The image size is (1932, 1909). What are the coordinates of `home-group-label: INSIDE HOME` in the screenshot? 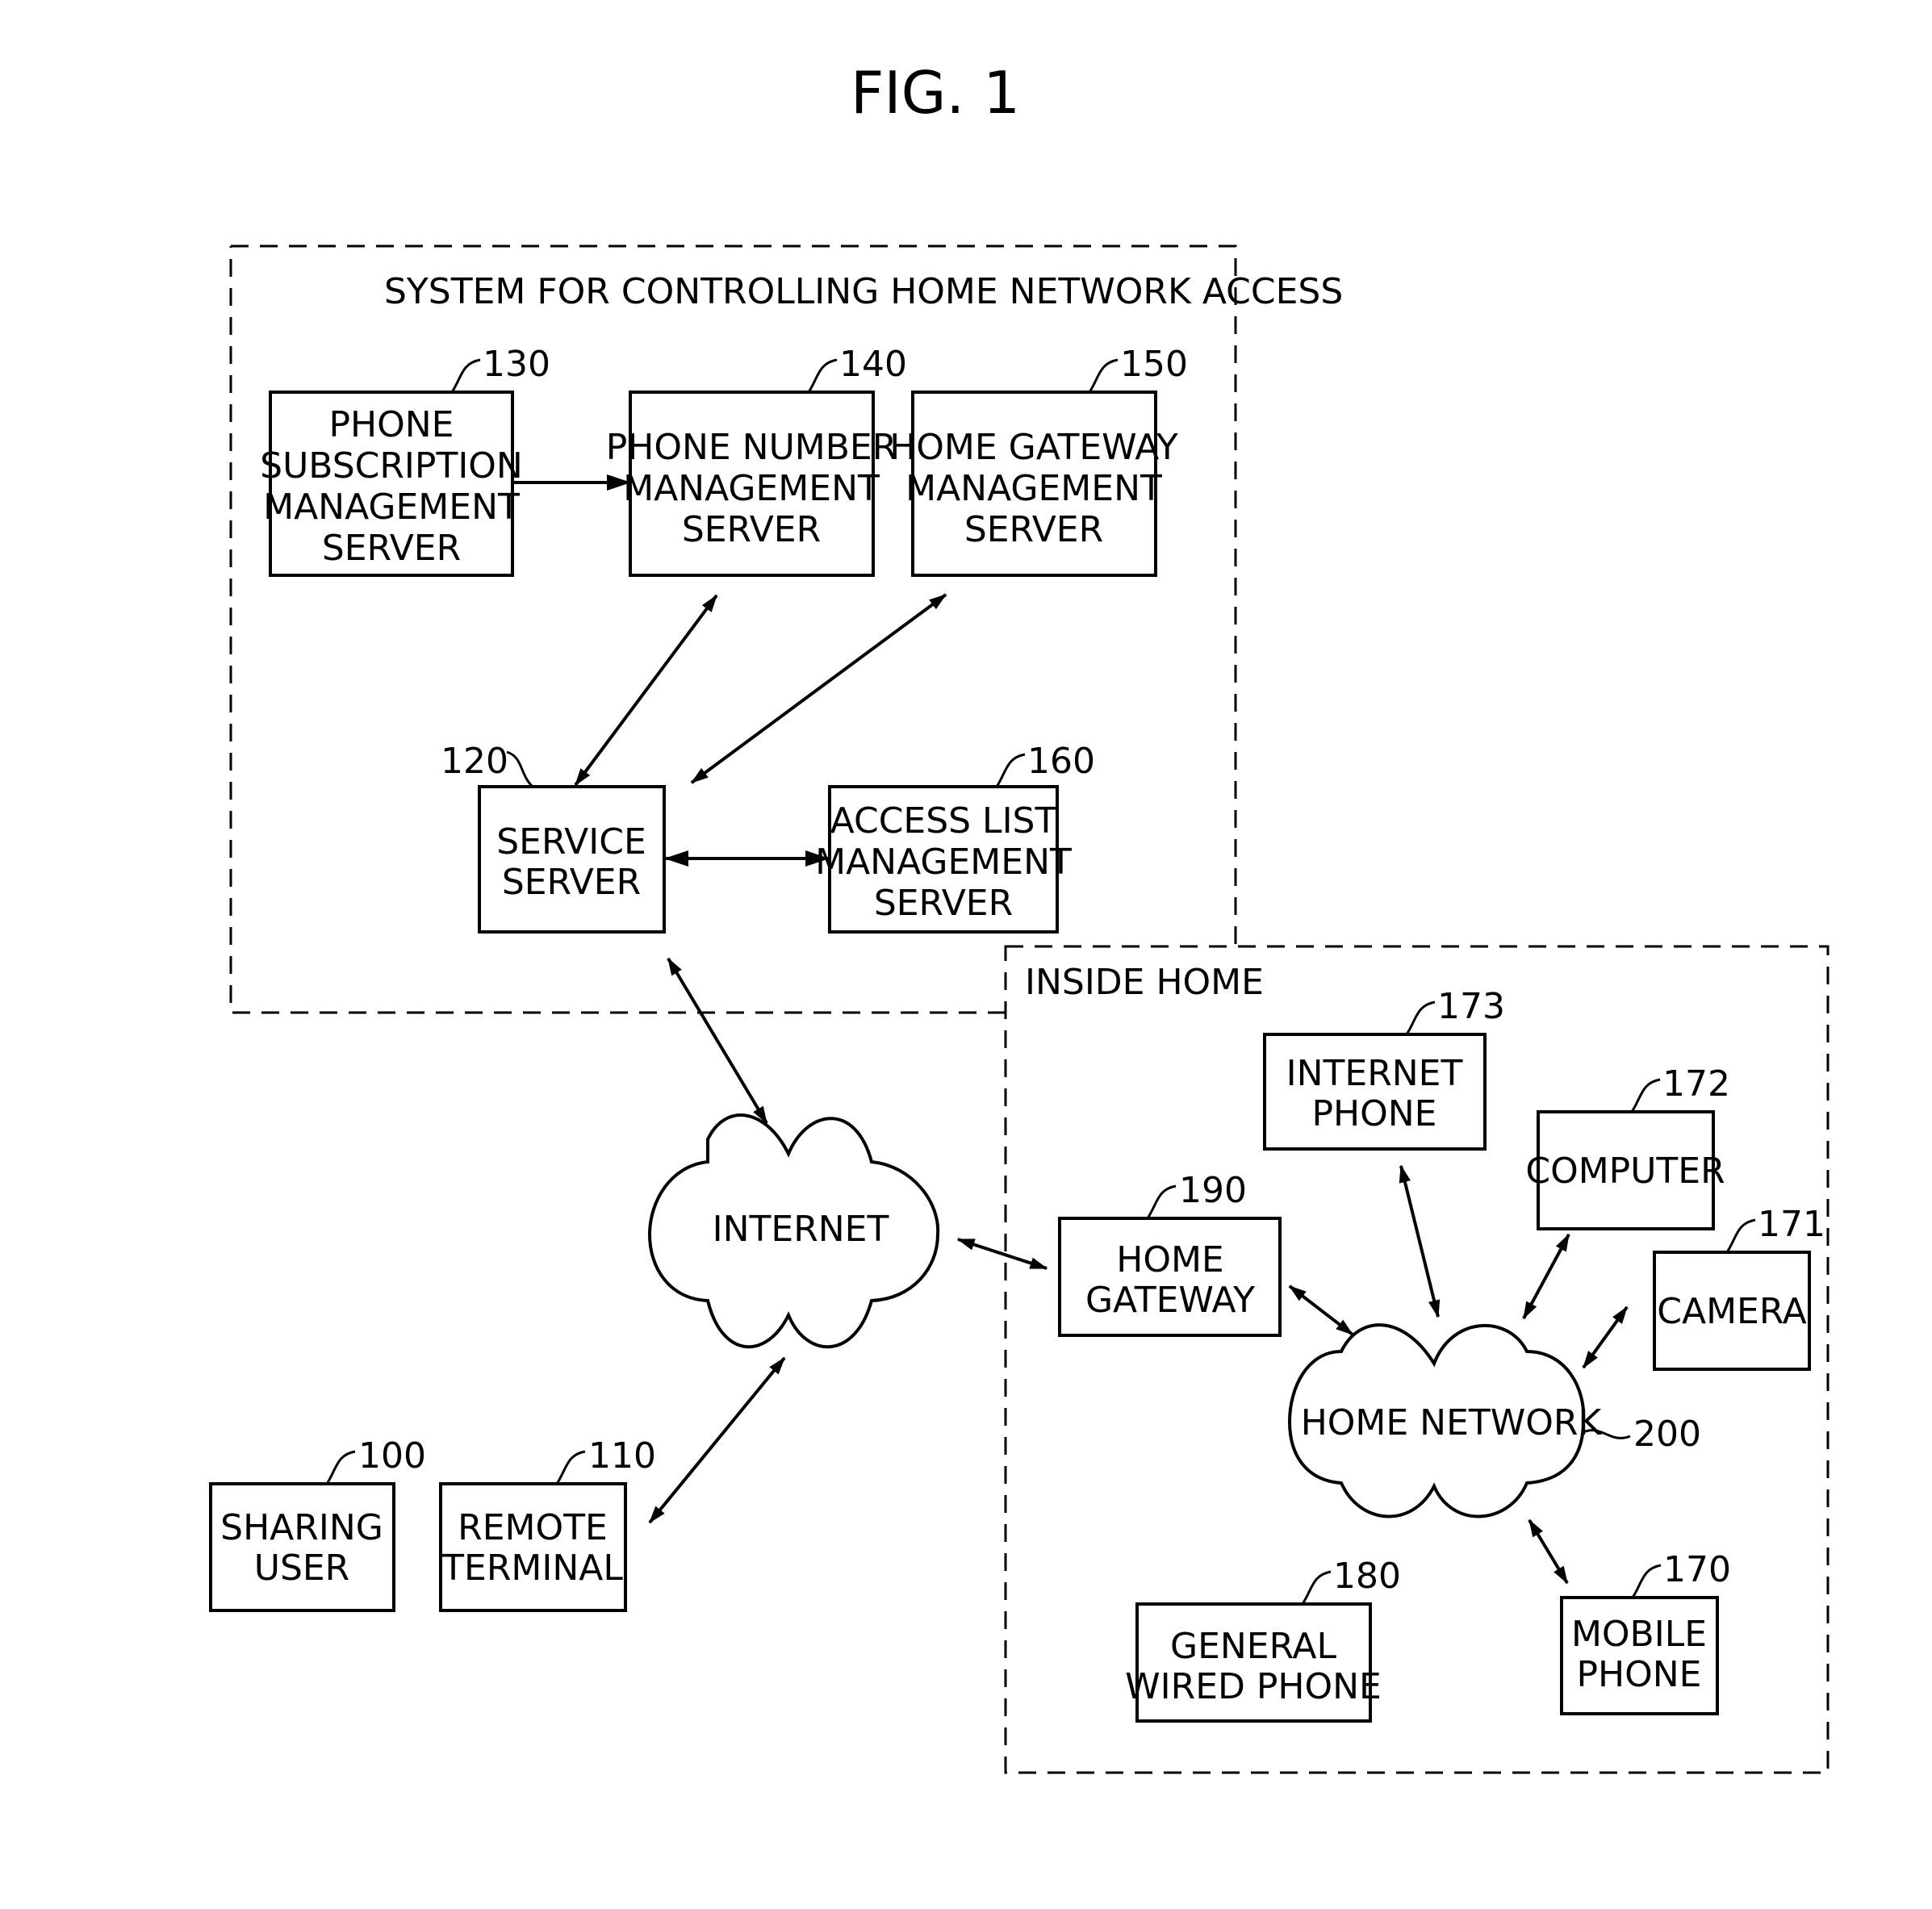 It's located at (1144, 982).